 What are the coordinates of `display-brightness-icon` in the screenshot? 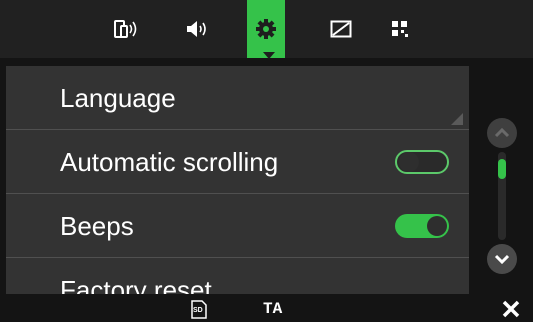 It's located at (341, 29).